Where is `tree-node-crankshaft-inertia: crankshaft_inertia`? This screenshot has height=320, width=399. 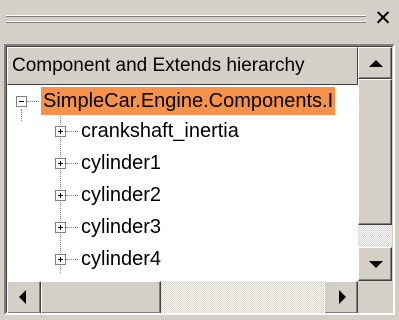
tree-node-crankshaft-inertia: crankshaft_inertia is located at coordinates (182, 133).